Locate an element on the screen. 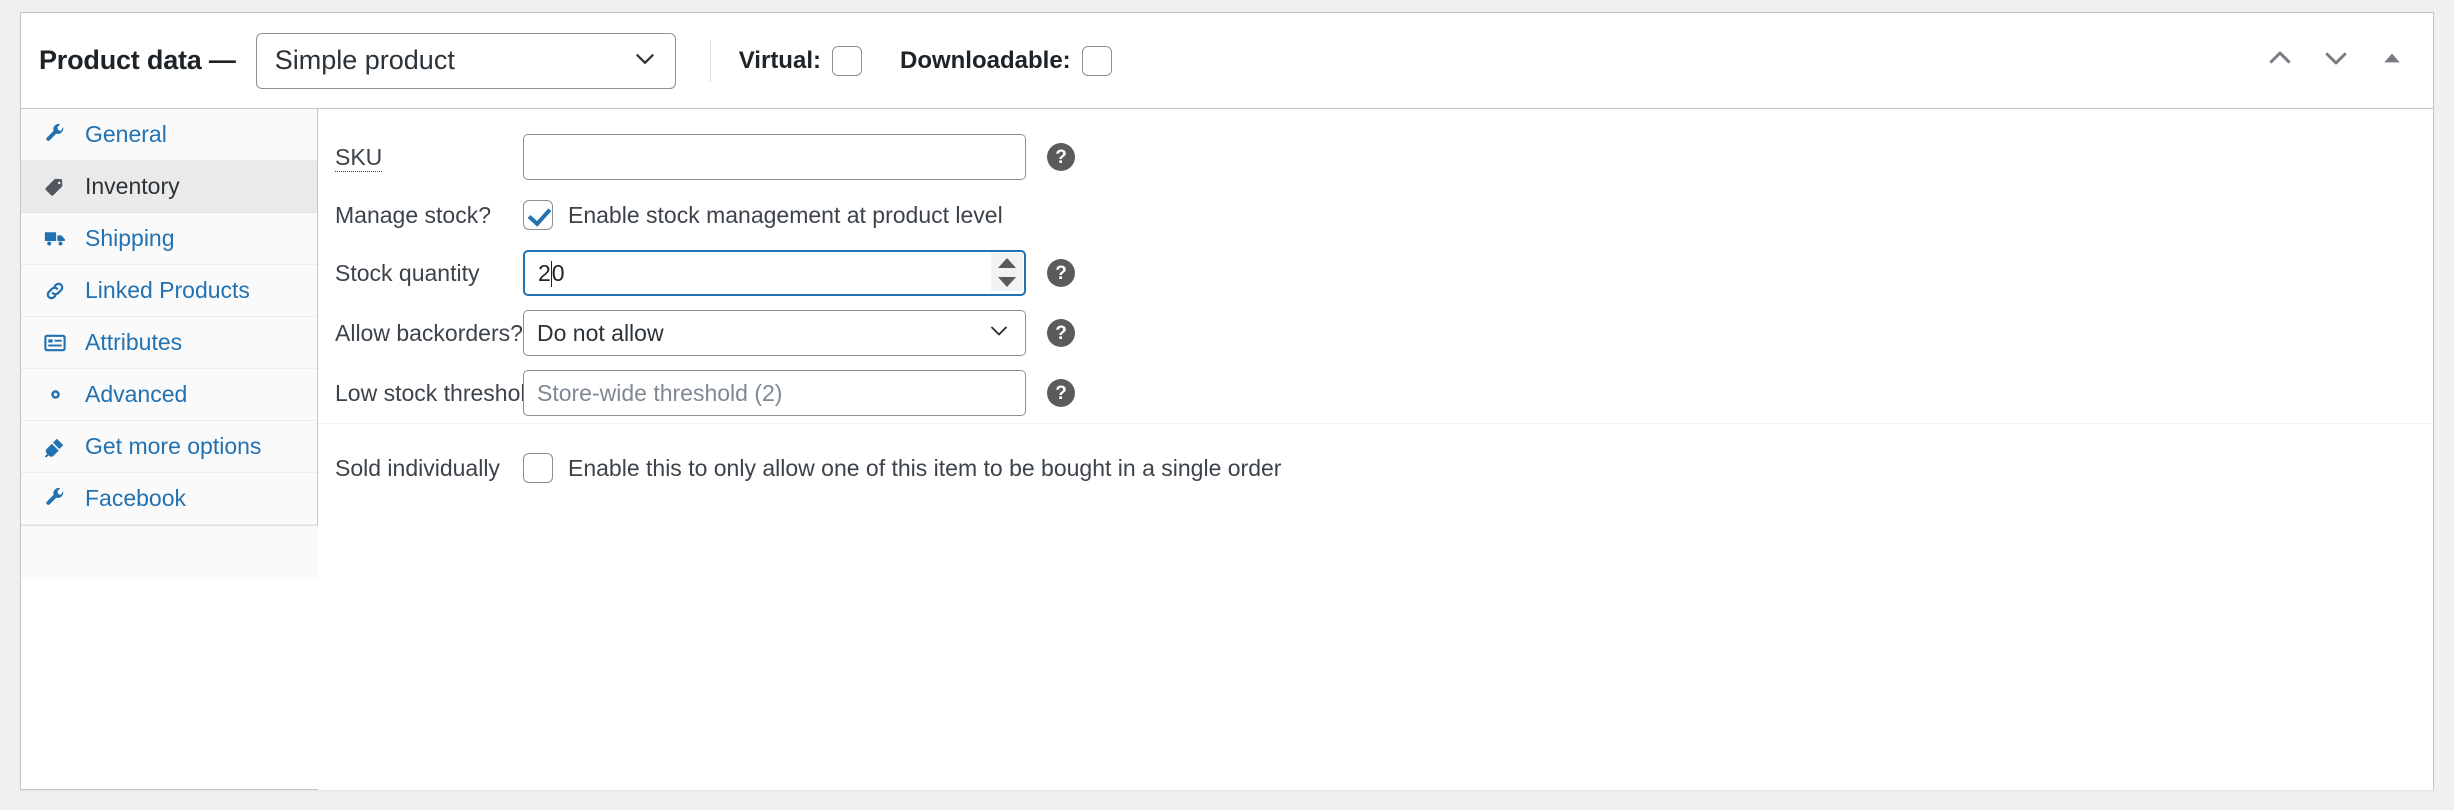 The image size is (2454, 810). list-icon is located at coordinates (58, 343).